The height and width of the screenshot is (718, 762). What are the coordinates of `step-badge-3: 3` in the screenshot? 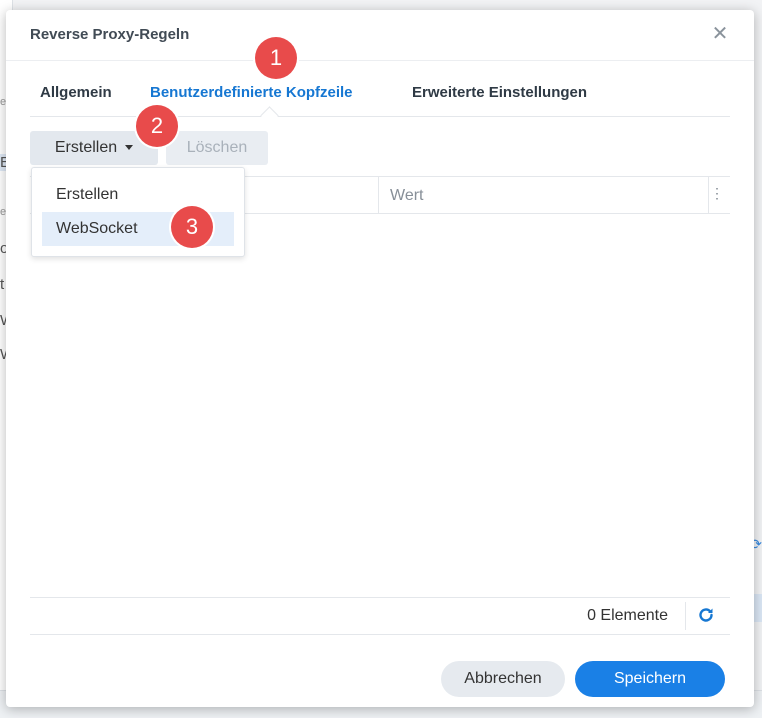 It's located at (192, 227).